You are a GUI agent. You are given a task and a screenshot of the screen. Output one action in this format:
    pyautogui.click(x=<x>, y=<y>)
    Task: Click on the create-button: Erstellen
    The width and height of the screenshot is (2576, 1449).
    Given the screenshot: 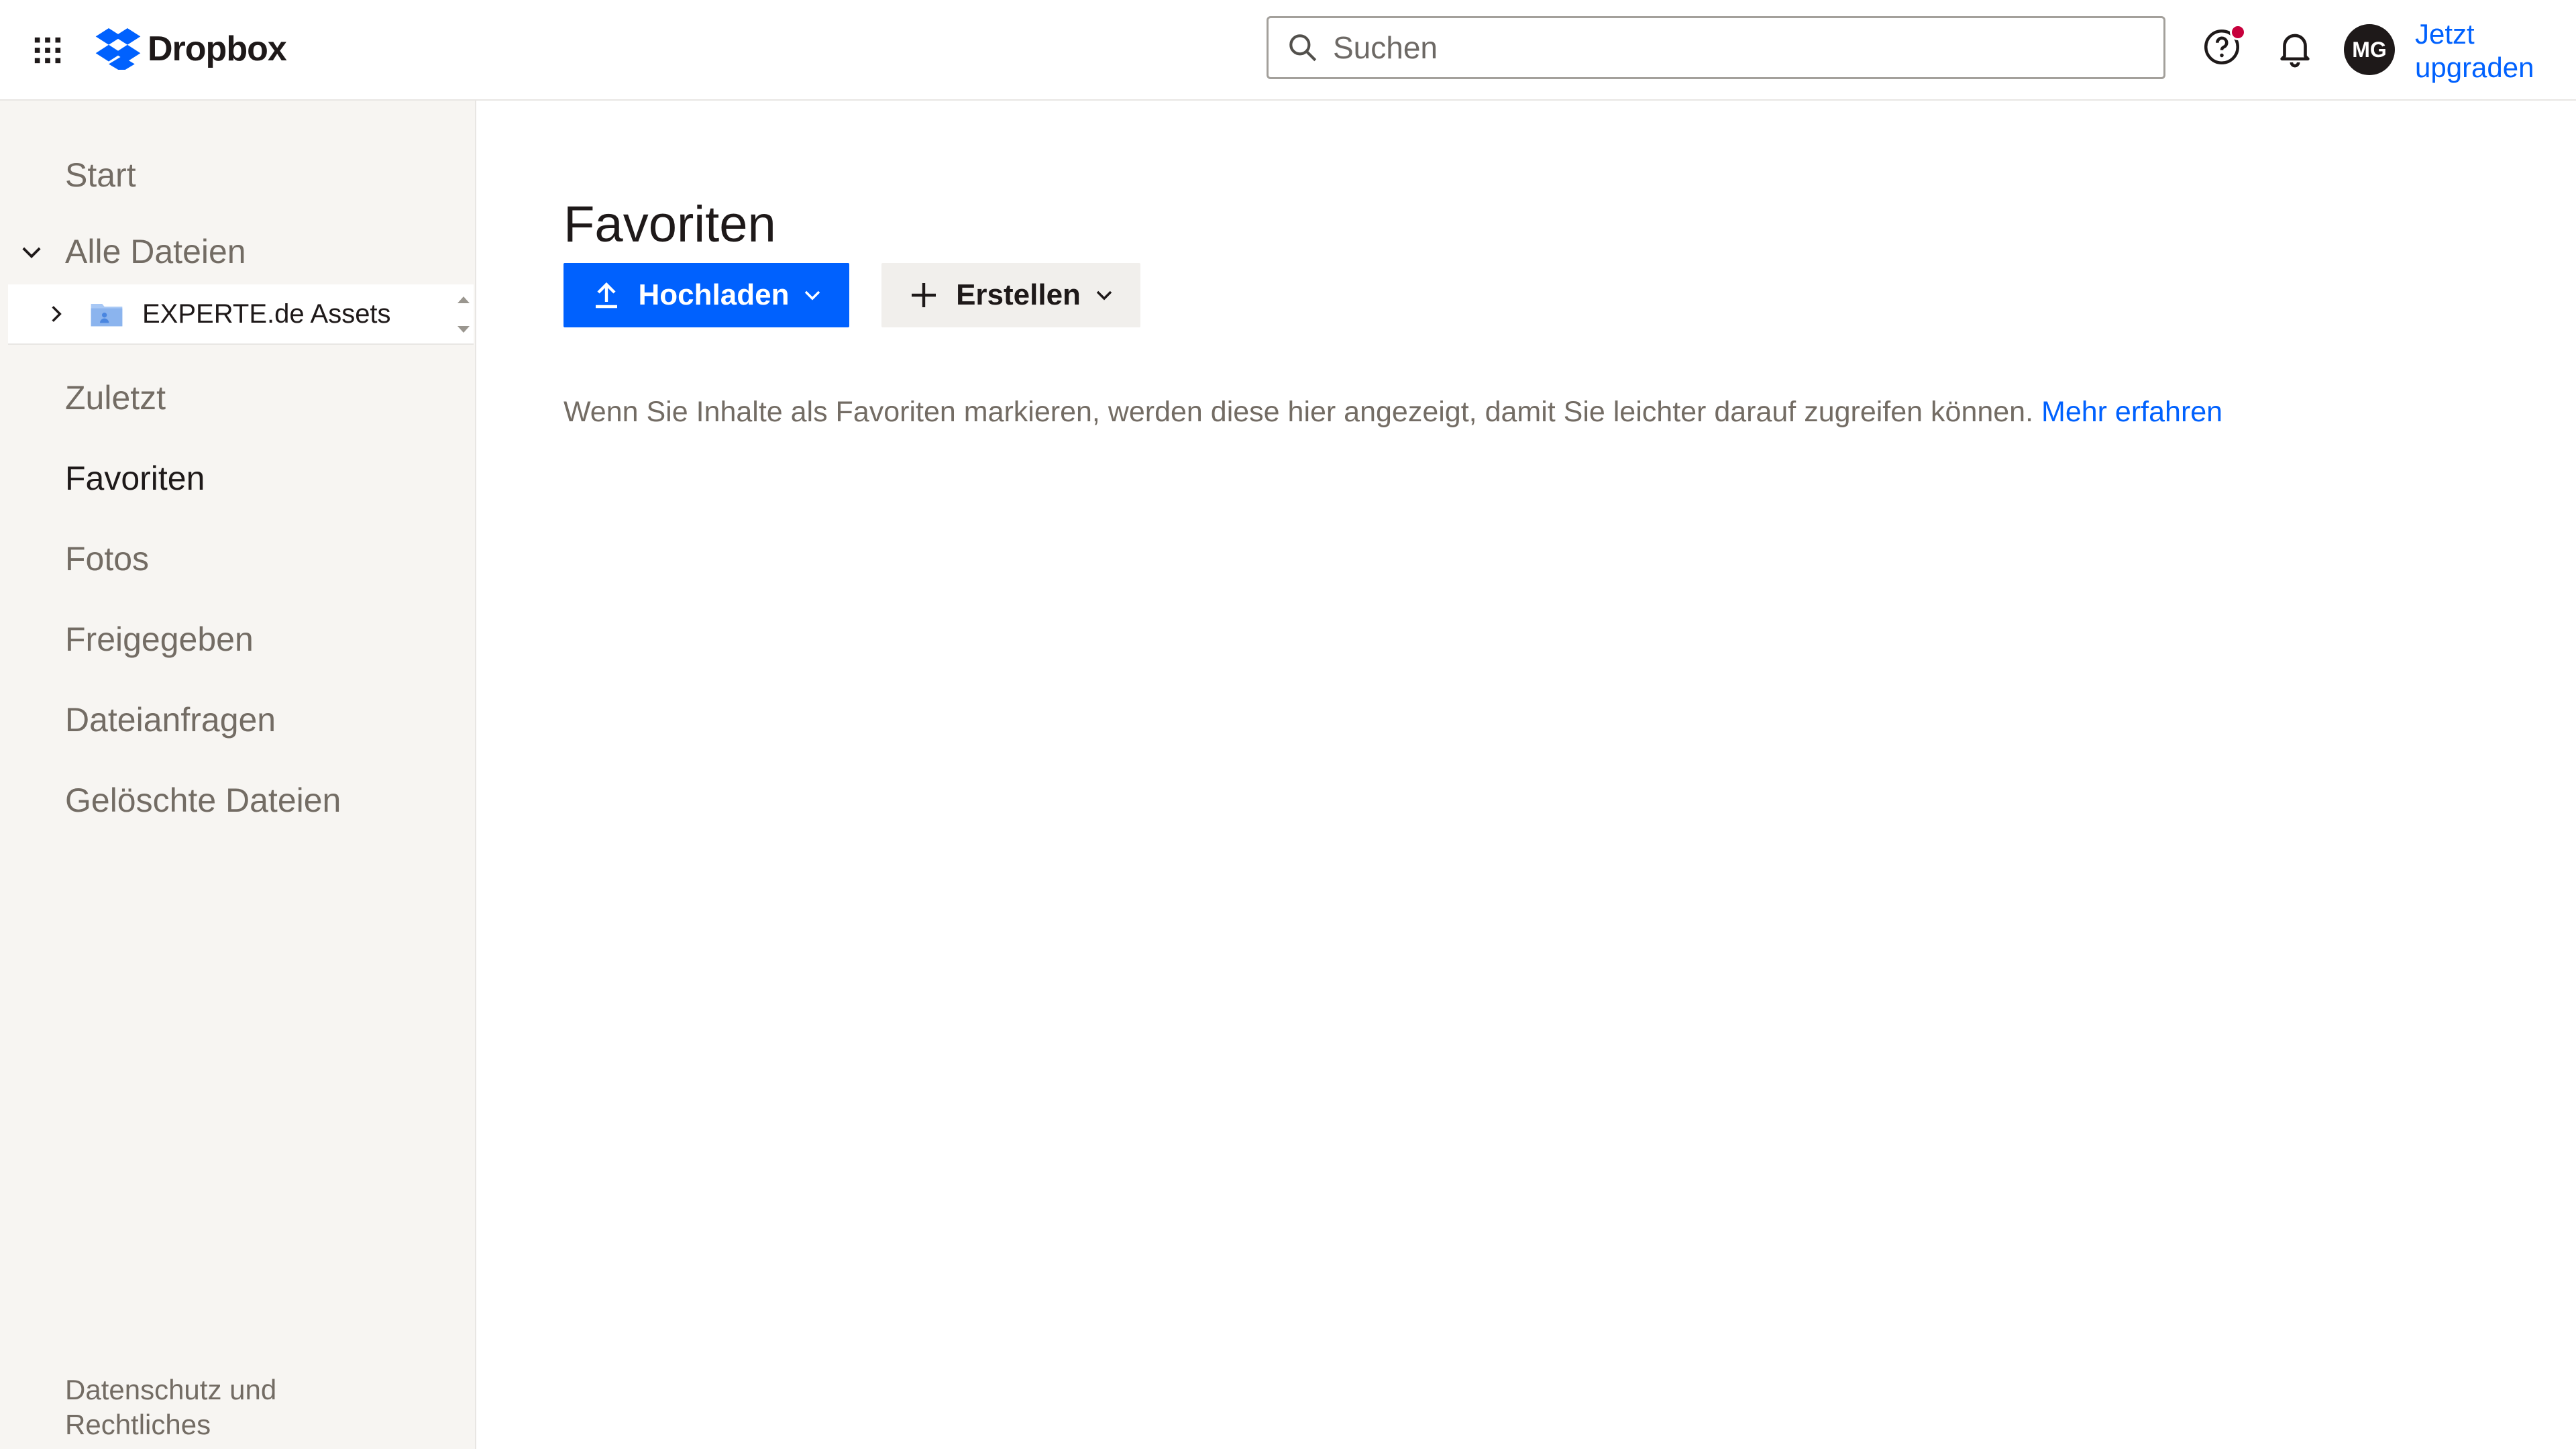 What is the action you would take?
    pyautogui.click(x=1010, y=295)
    